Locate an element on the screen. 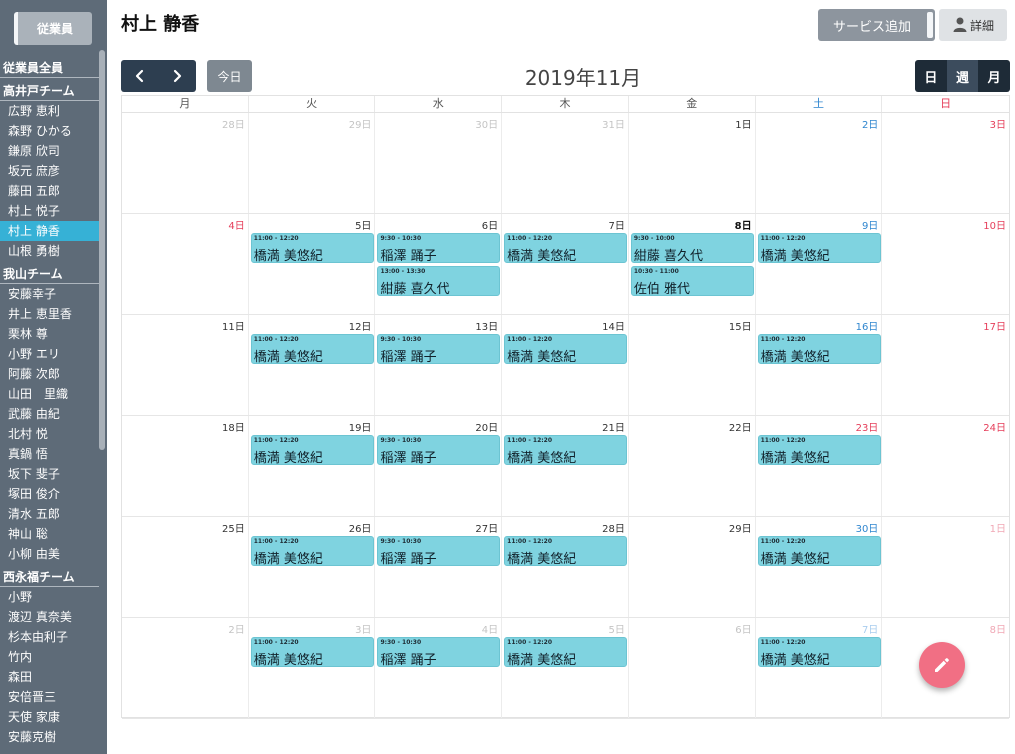 Image resolution: width=1015 pixels, height=754 pixels. day-cell: 18日 is located at coordinates (185, 466).